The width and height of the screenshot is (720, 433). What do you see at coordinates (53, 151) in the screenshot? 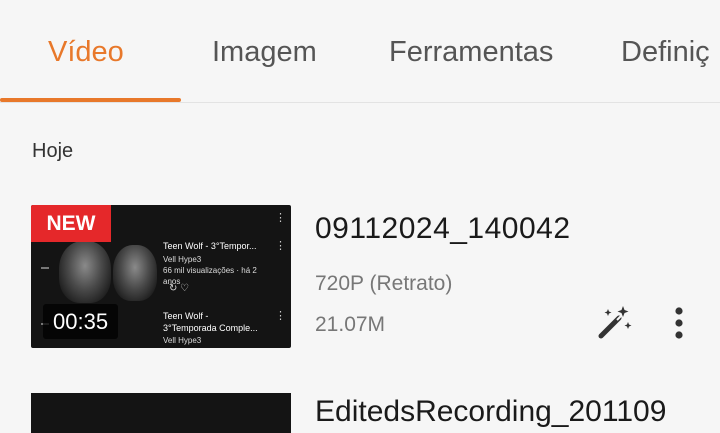
I see `section-label-today: Hoje` at bounding box center [53, 151].